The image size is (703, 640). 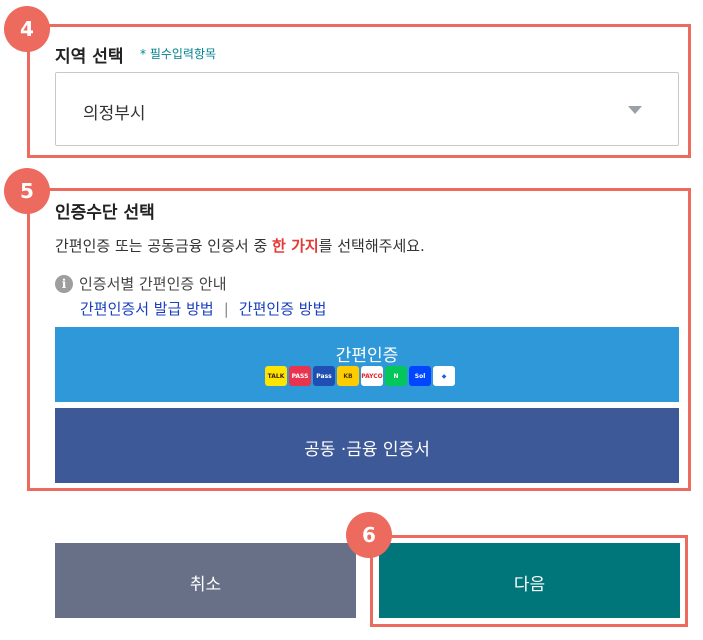 What do you see at coordinates (64, 283) in the screenshot?
I see `info-icon: i` at bounding box center [64, 283].